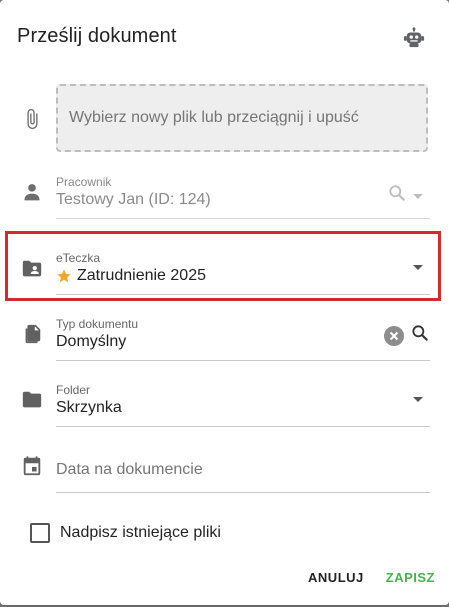 The height and width of the screenshot is (607, 449). Describe the element at coordinates (394, 335) in the screenshot. I see `clear-icon` at that location.